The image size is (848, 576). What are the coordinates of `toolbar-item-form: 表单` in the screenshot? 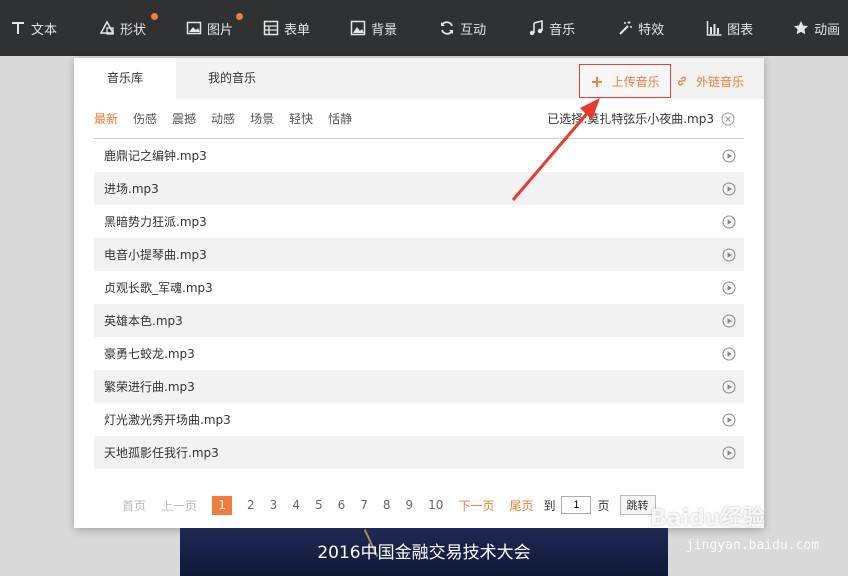 It's located at (271, 28).